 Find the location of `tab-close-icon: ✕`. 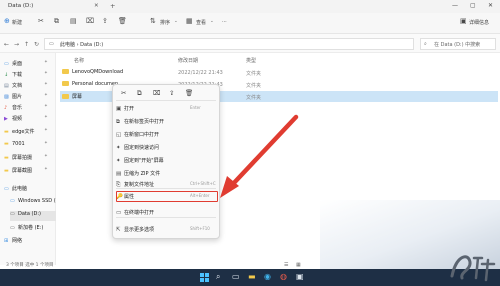

tab-close-icon: ✕ is located at coordinates (96, 6).